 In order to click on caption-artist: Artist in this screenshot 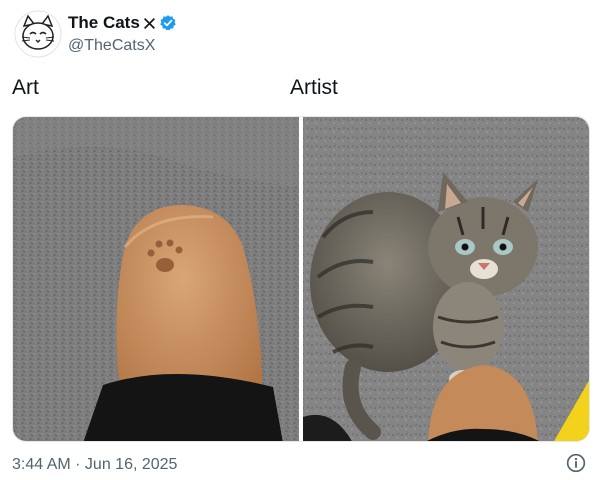, I will do `click(314, 87)`.